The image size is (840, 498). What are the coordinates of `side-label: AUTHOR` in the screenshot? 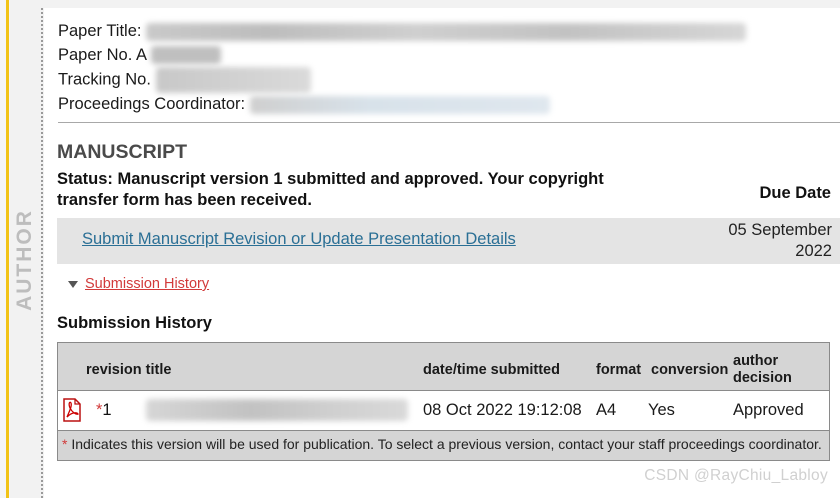 It's located at (25, 260).